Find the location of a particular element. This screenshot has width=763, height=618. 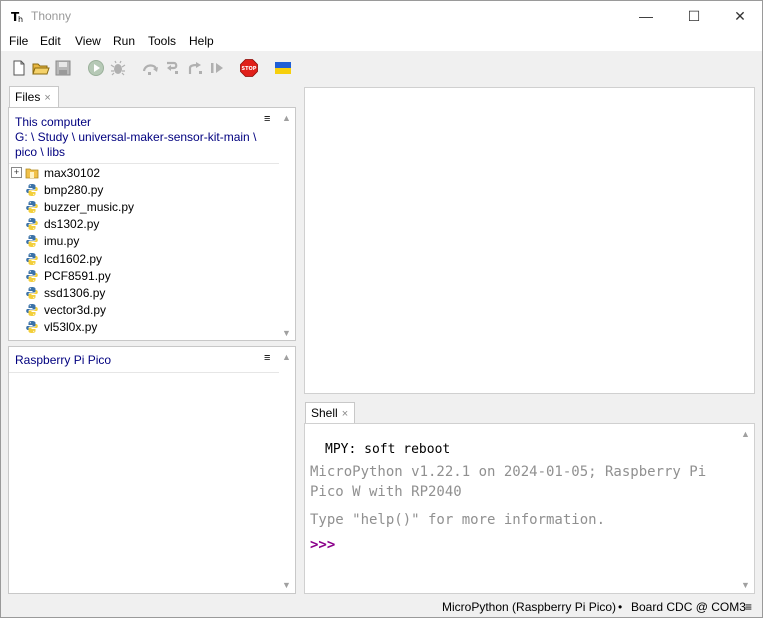

file-name: vl53l0x.py is located at coordinates (71, 326).